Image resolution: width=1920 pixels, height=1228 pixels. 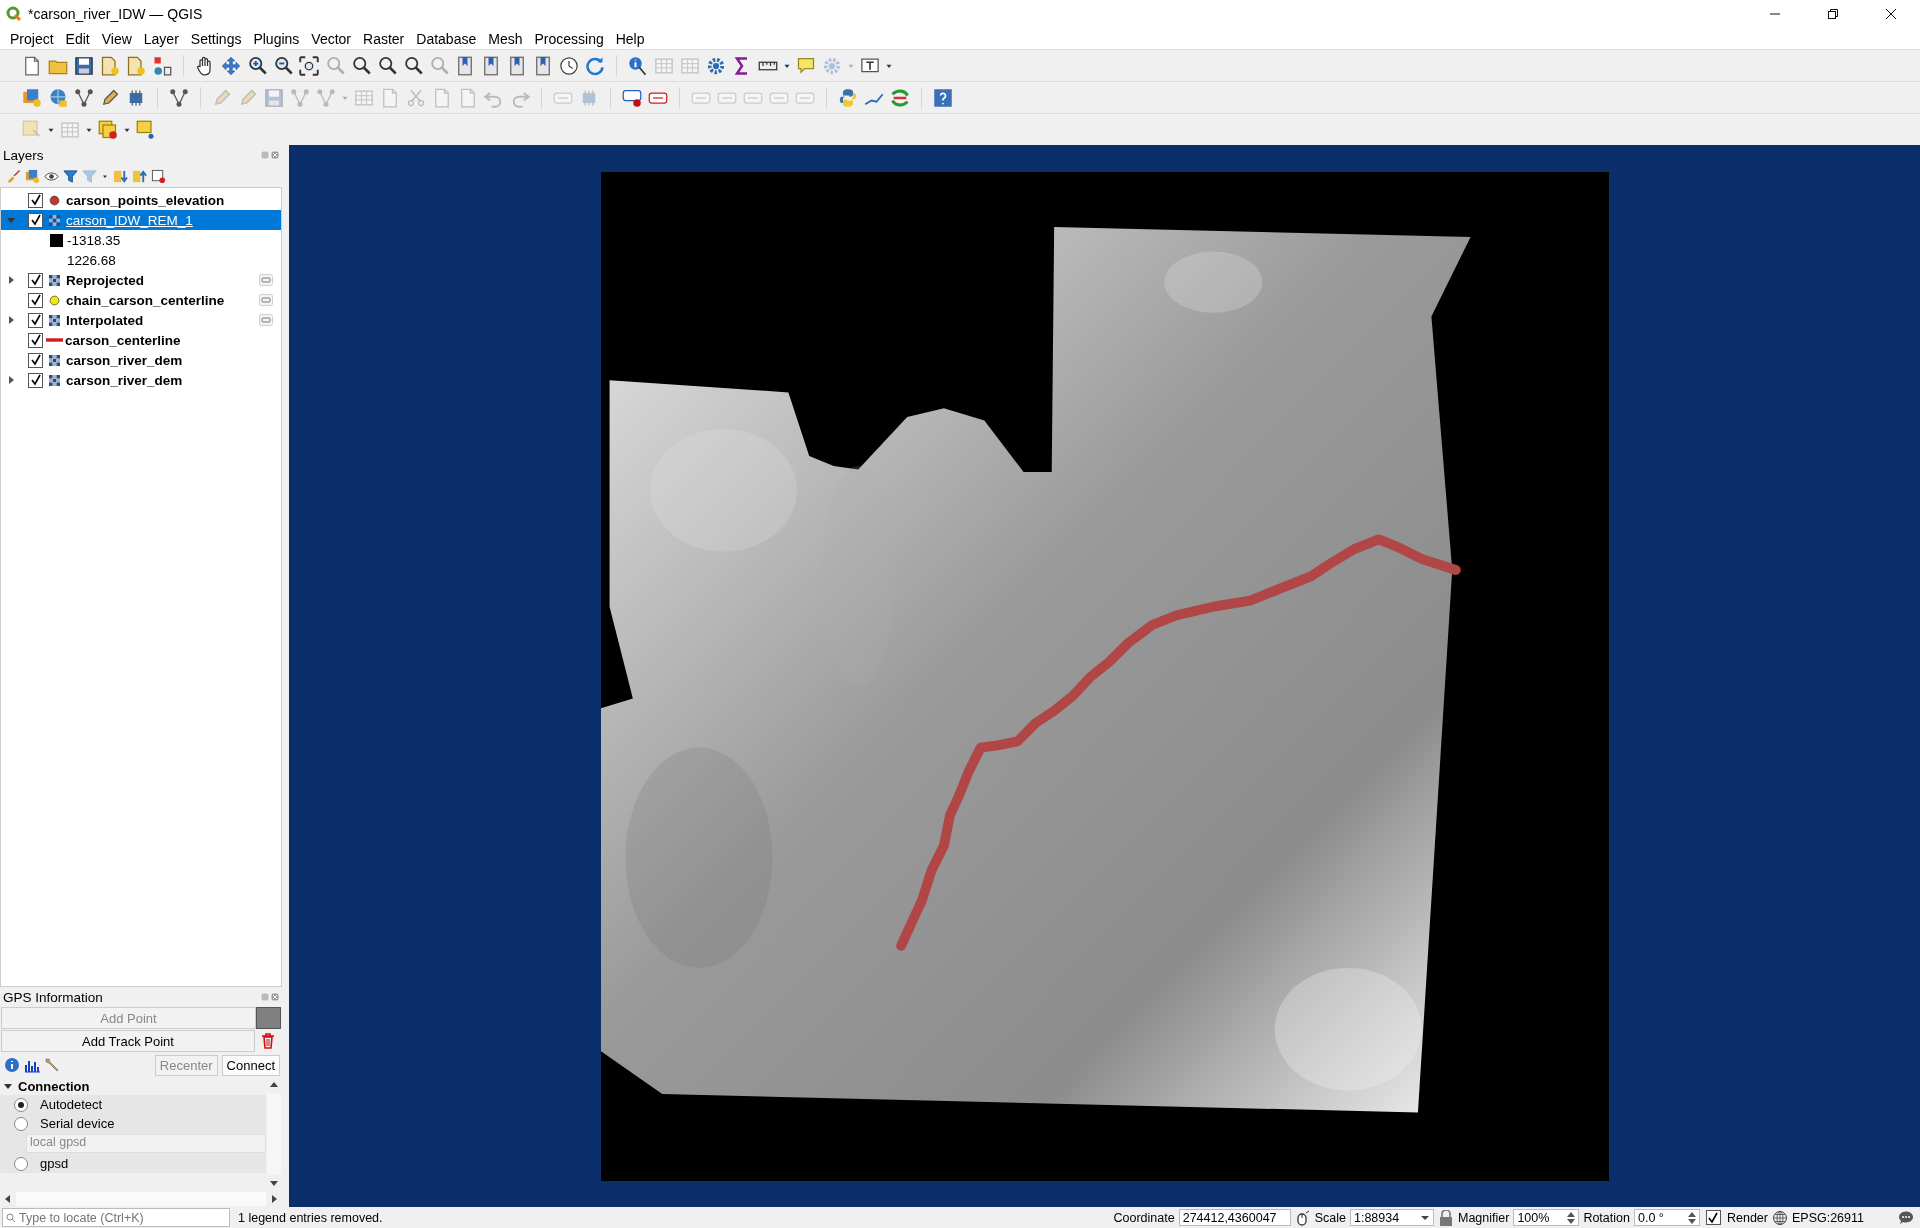 What do you see at coordinates (276, 38) in the screenshot?
I see `menu-item: Plugins` at bounding box center [276, 38].